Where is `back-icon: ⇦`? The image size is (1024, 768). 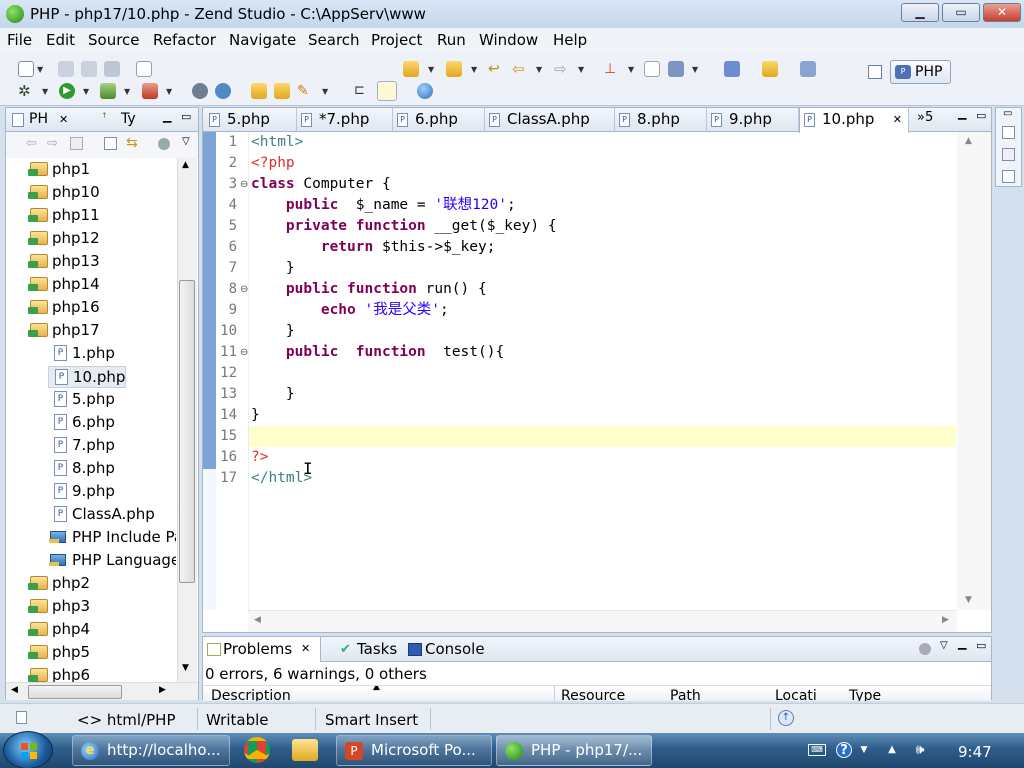 back-icon: ⇦ is located at coordinates (520, 69).